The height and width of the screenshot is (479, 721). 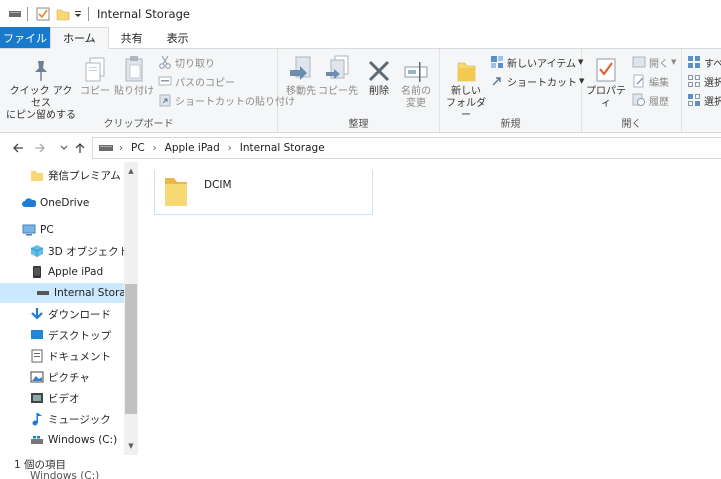 What do you see at coordinates (62, 335) in the screenshot?
I see `nav-item-desktop: デスクトップ` at bounding box center [62, 335].